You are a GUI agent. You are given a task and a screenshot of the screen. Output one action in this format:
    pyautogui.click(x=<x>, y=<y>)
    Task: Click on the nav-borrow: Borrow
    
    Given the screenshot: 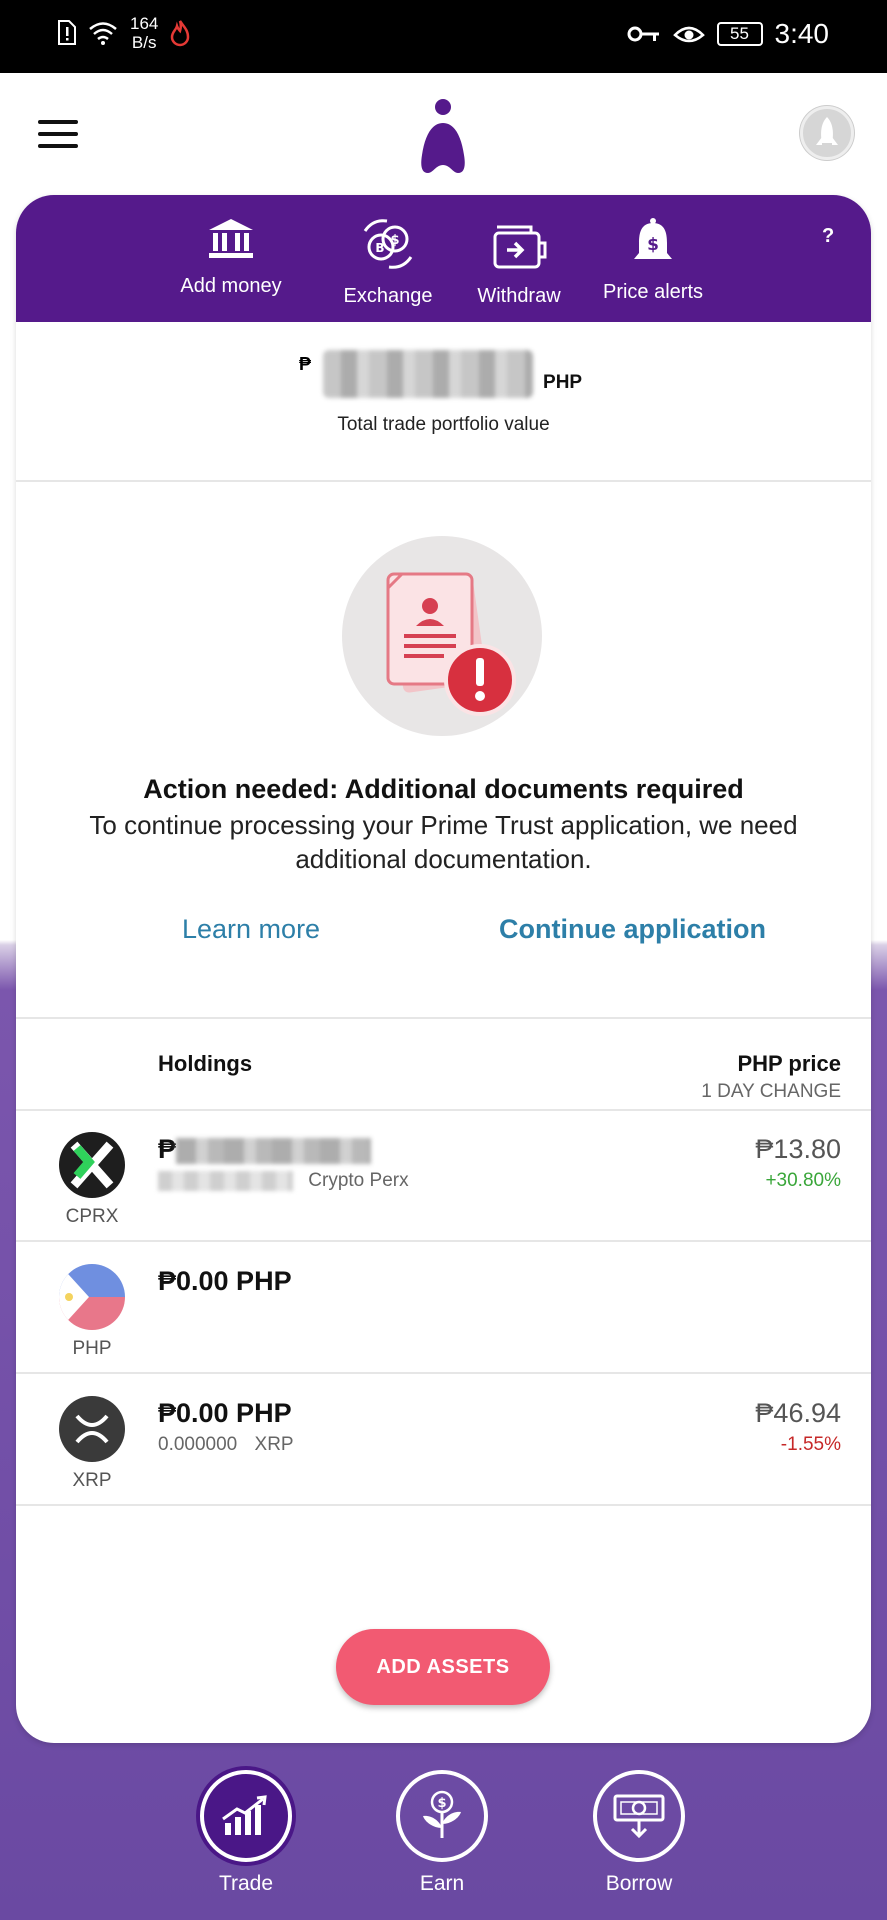 What is the action you would take?
    pyautogui.click(x=639, y=1833)
    